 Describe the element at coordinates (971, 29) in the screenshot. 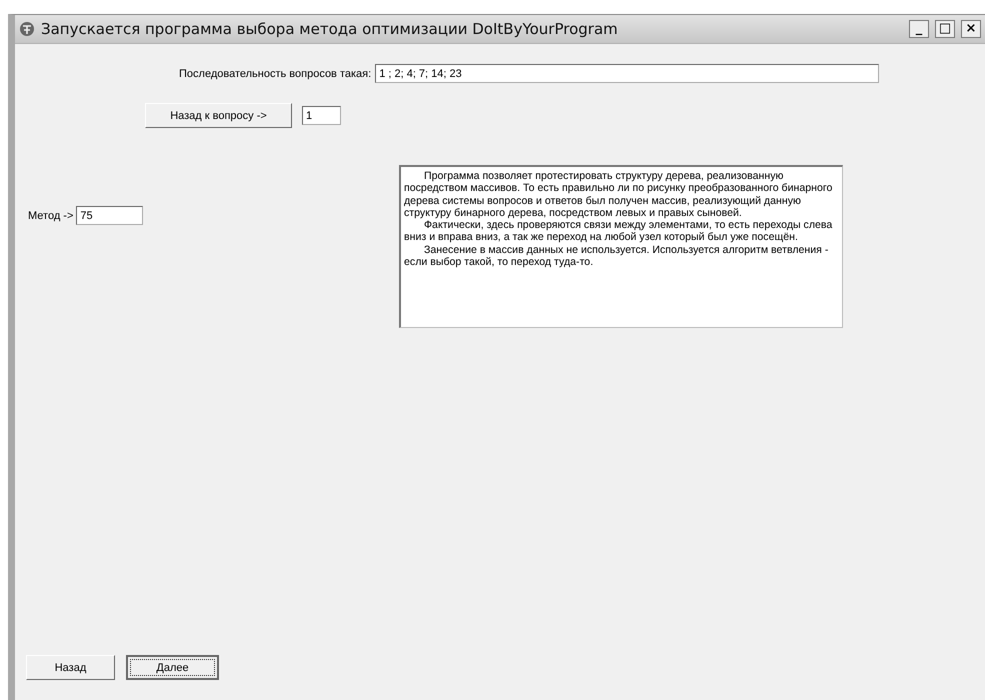

I see `window-control-button: ×` at that location.